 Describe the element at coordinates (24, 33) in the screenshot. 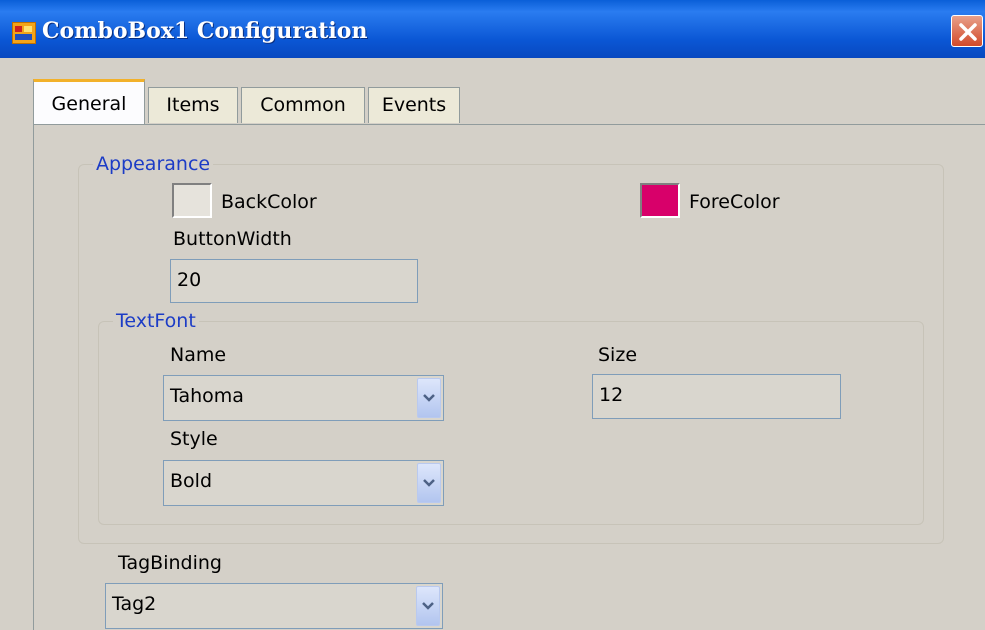

I see `app-window-icon` at that location.